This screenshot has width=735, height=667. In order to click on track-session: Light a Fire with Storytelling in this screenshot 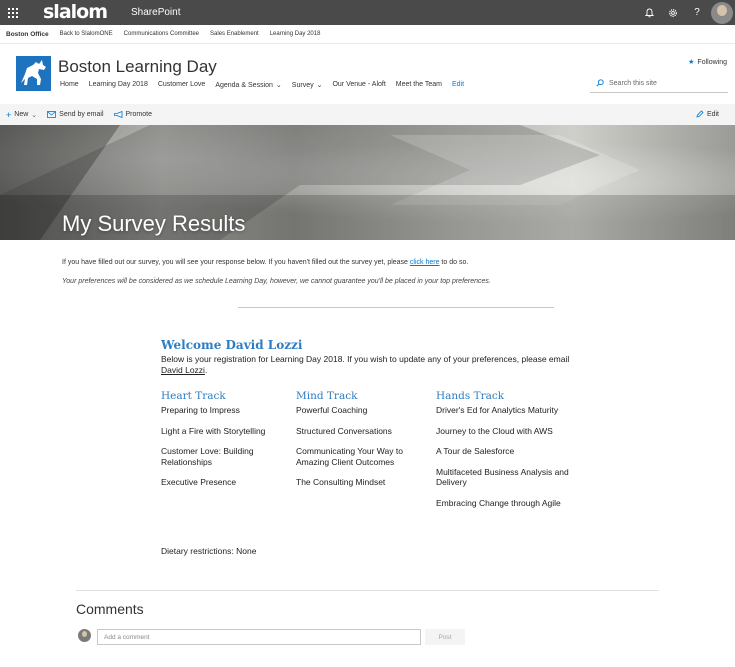, I will do `click(213, 430)`.